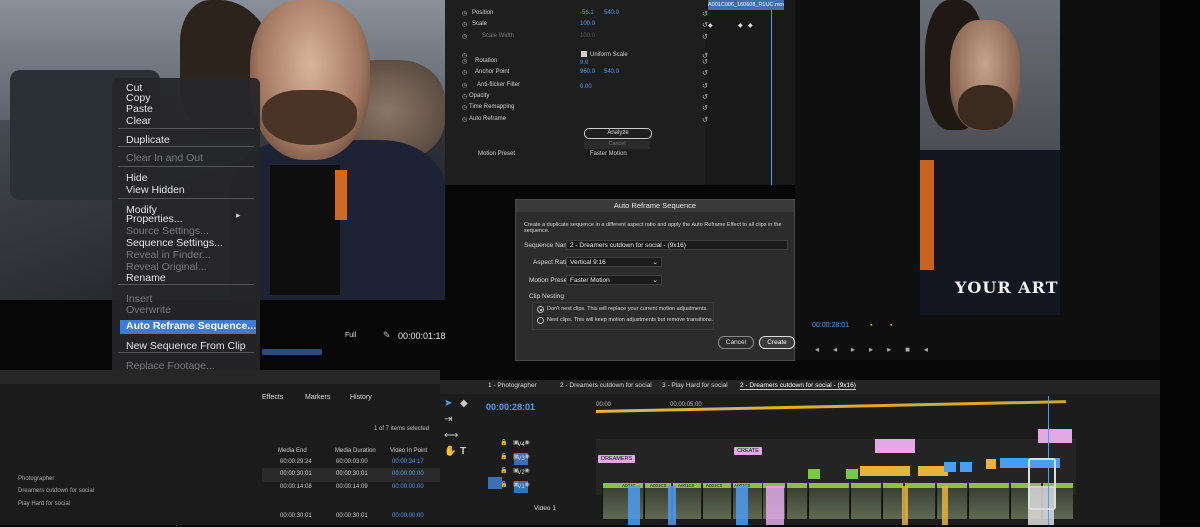 This screenshot has width=1200, height=527. Describe the element at coordinates (495, 483) in the screenshot. I see `source-patch-v1` at that location.